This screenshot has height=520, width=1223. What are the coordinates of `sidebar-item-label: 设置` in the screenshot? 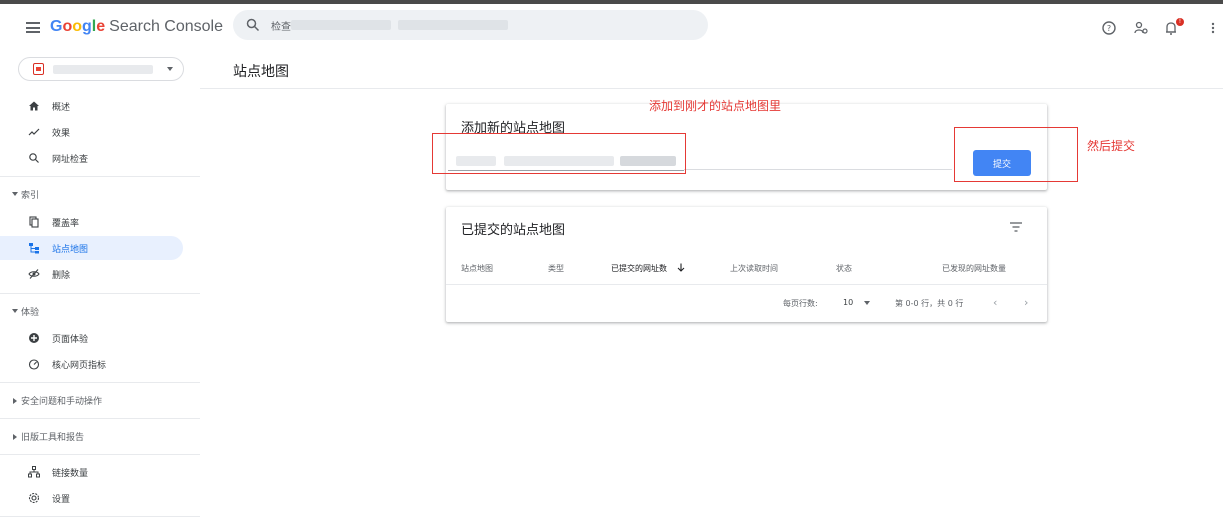 It's located at (61, 499).